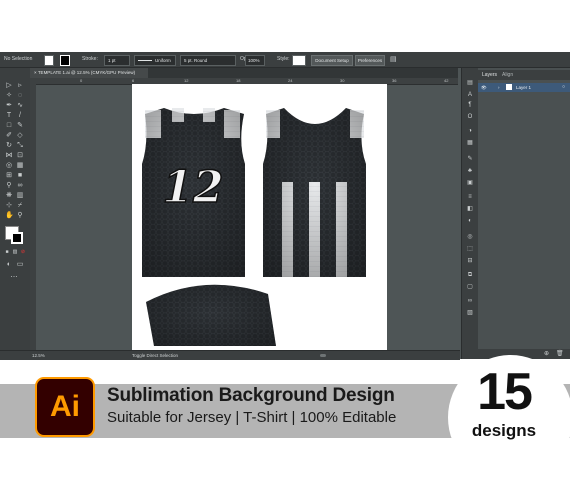 The image size is (570, 480). I want to click on symbols-icon: ♣, so click(470, 171).